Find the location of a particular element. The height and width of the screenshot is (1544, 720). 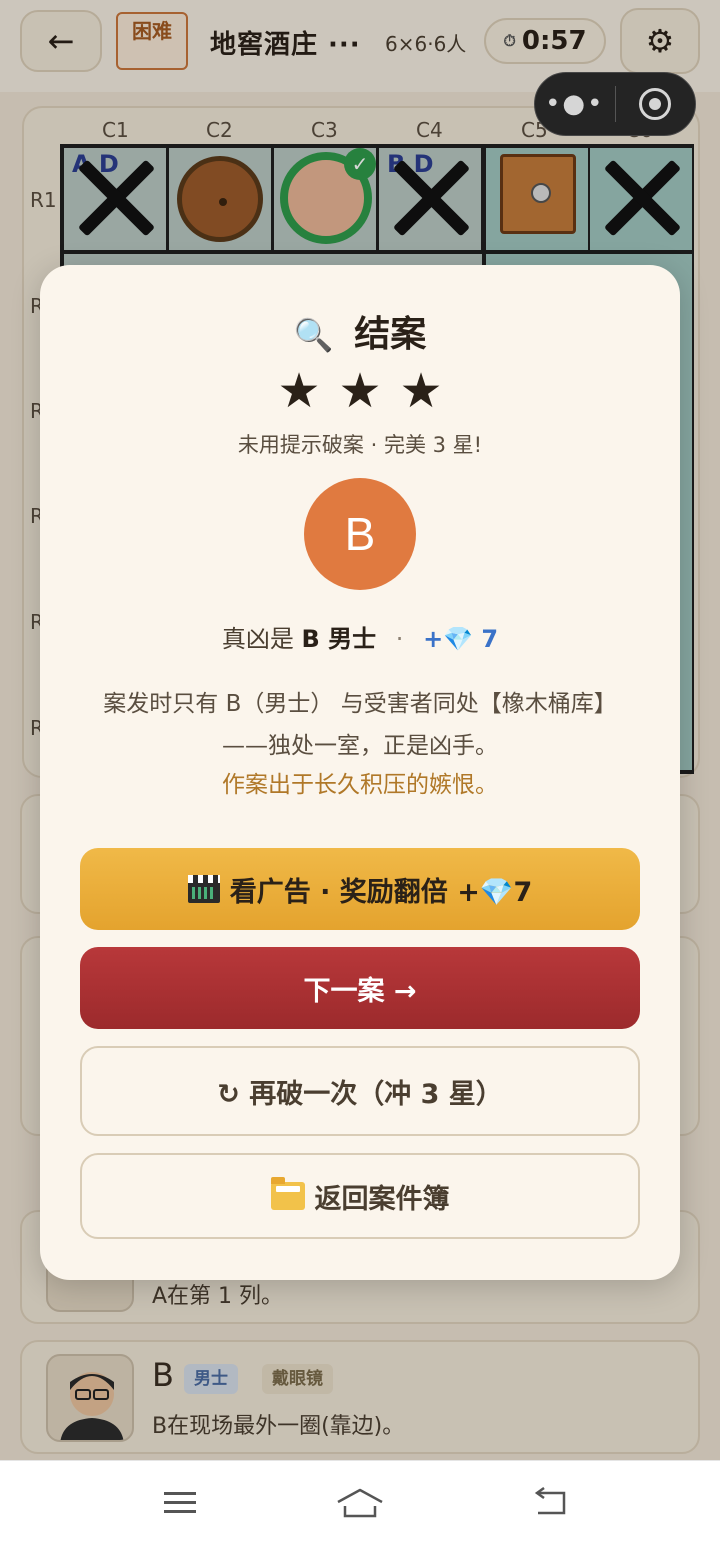

next-case-button: 下一案 → is located at coordinates (360, 988).